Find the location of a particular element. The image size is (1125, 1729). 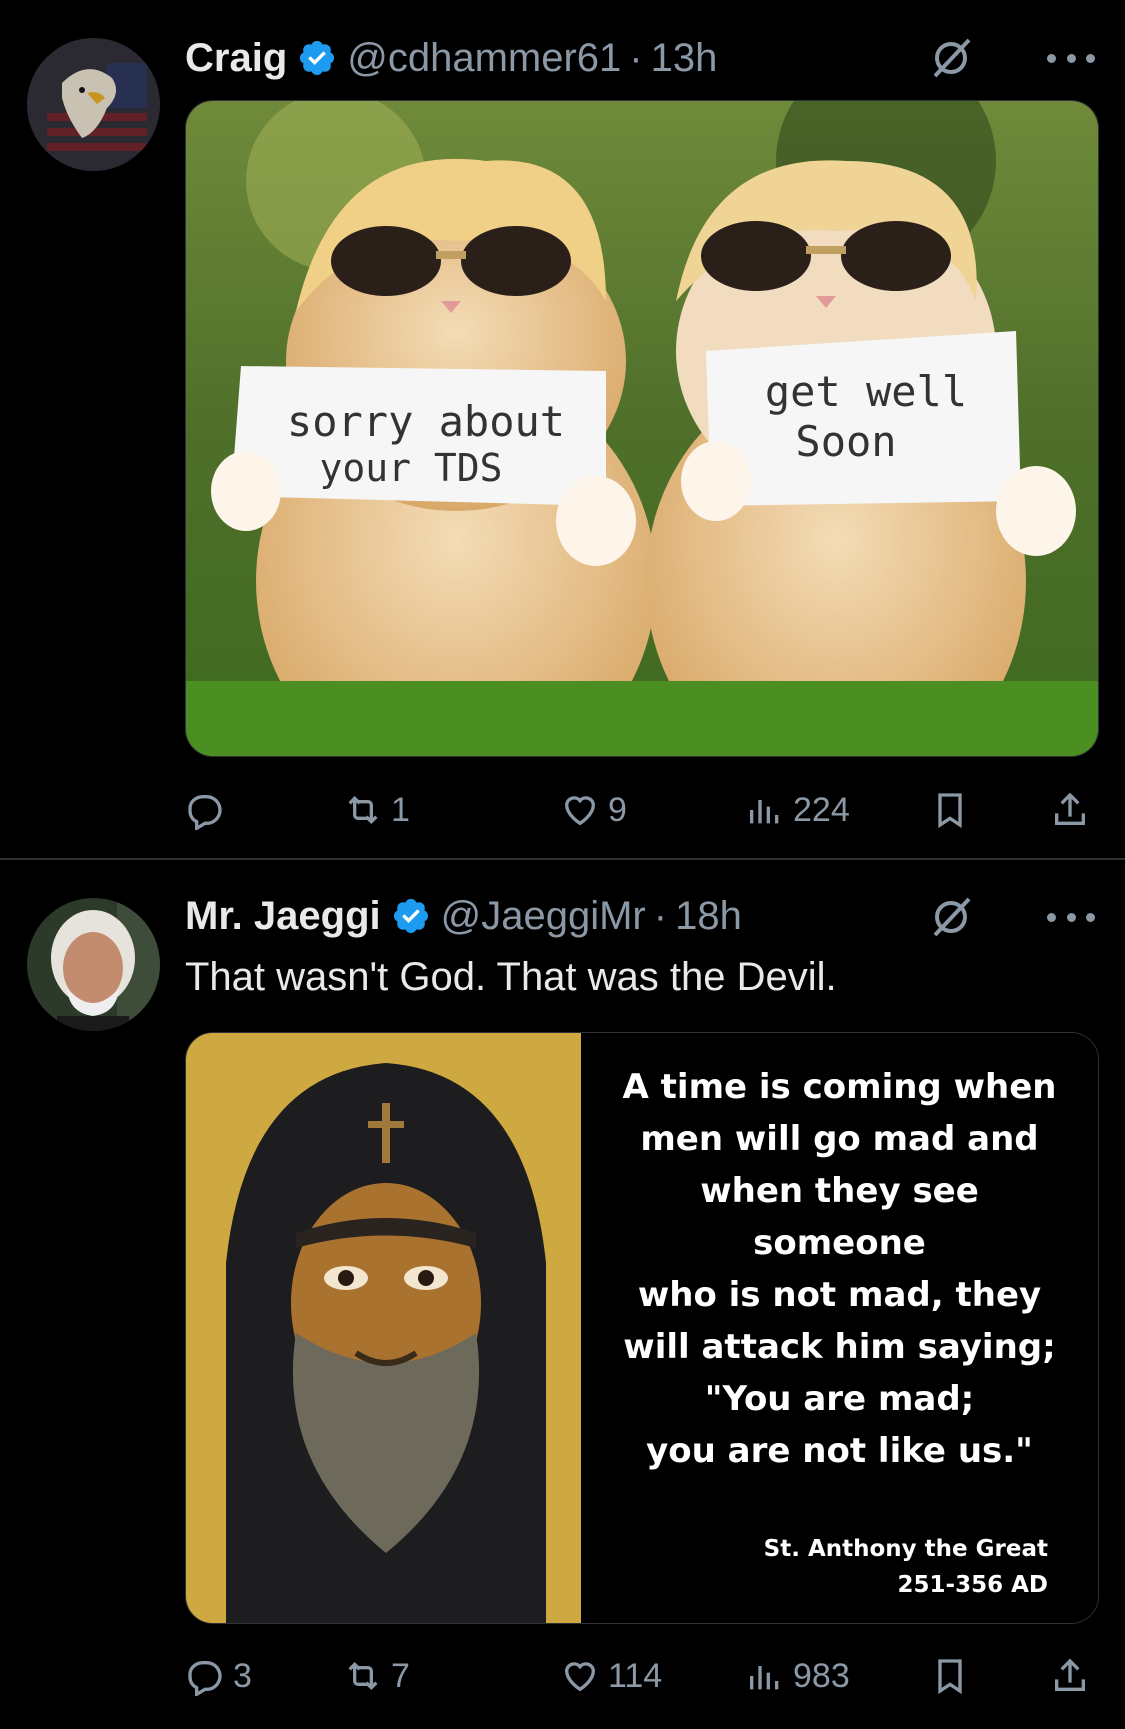

reply-count: 3 is located at coordinates (242, 1675).